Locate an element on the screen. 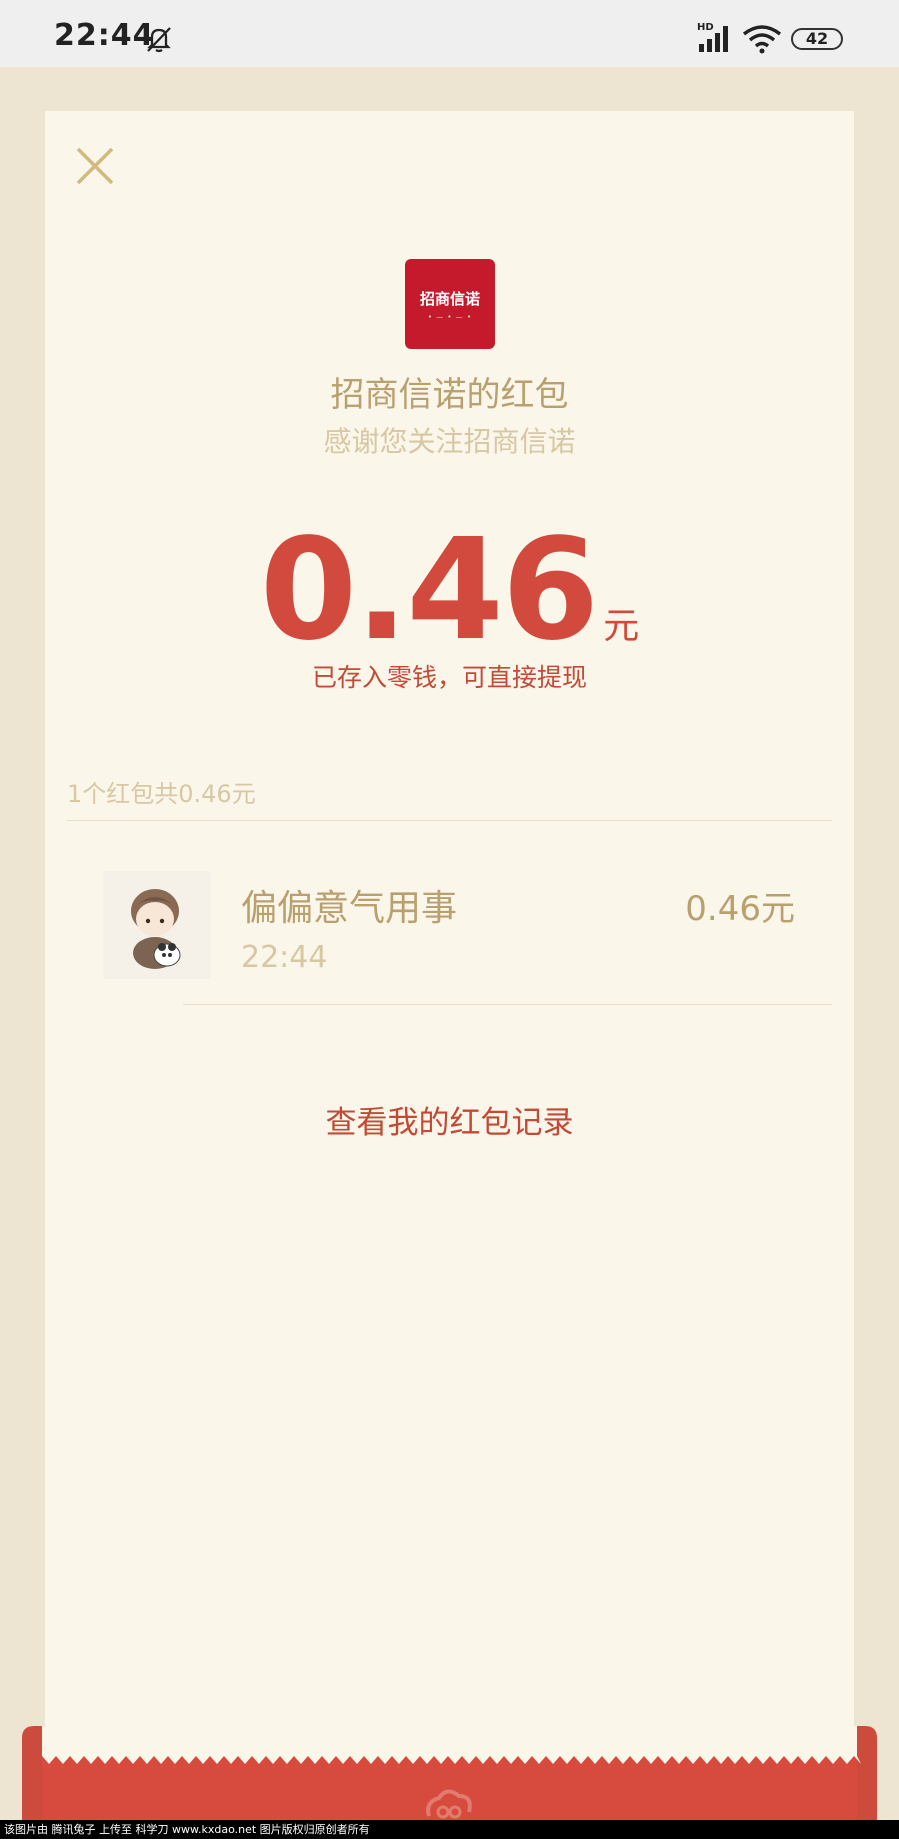  avatar-image is located at coordinates (157, 925).